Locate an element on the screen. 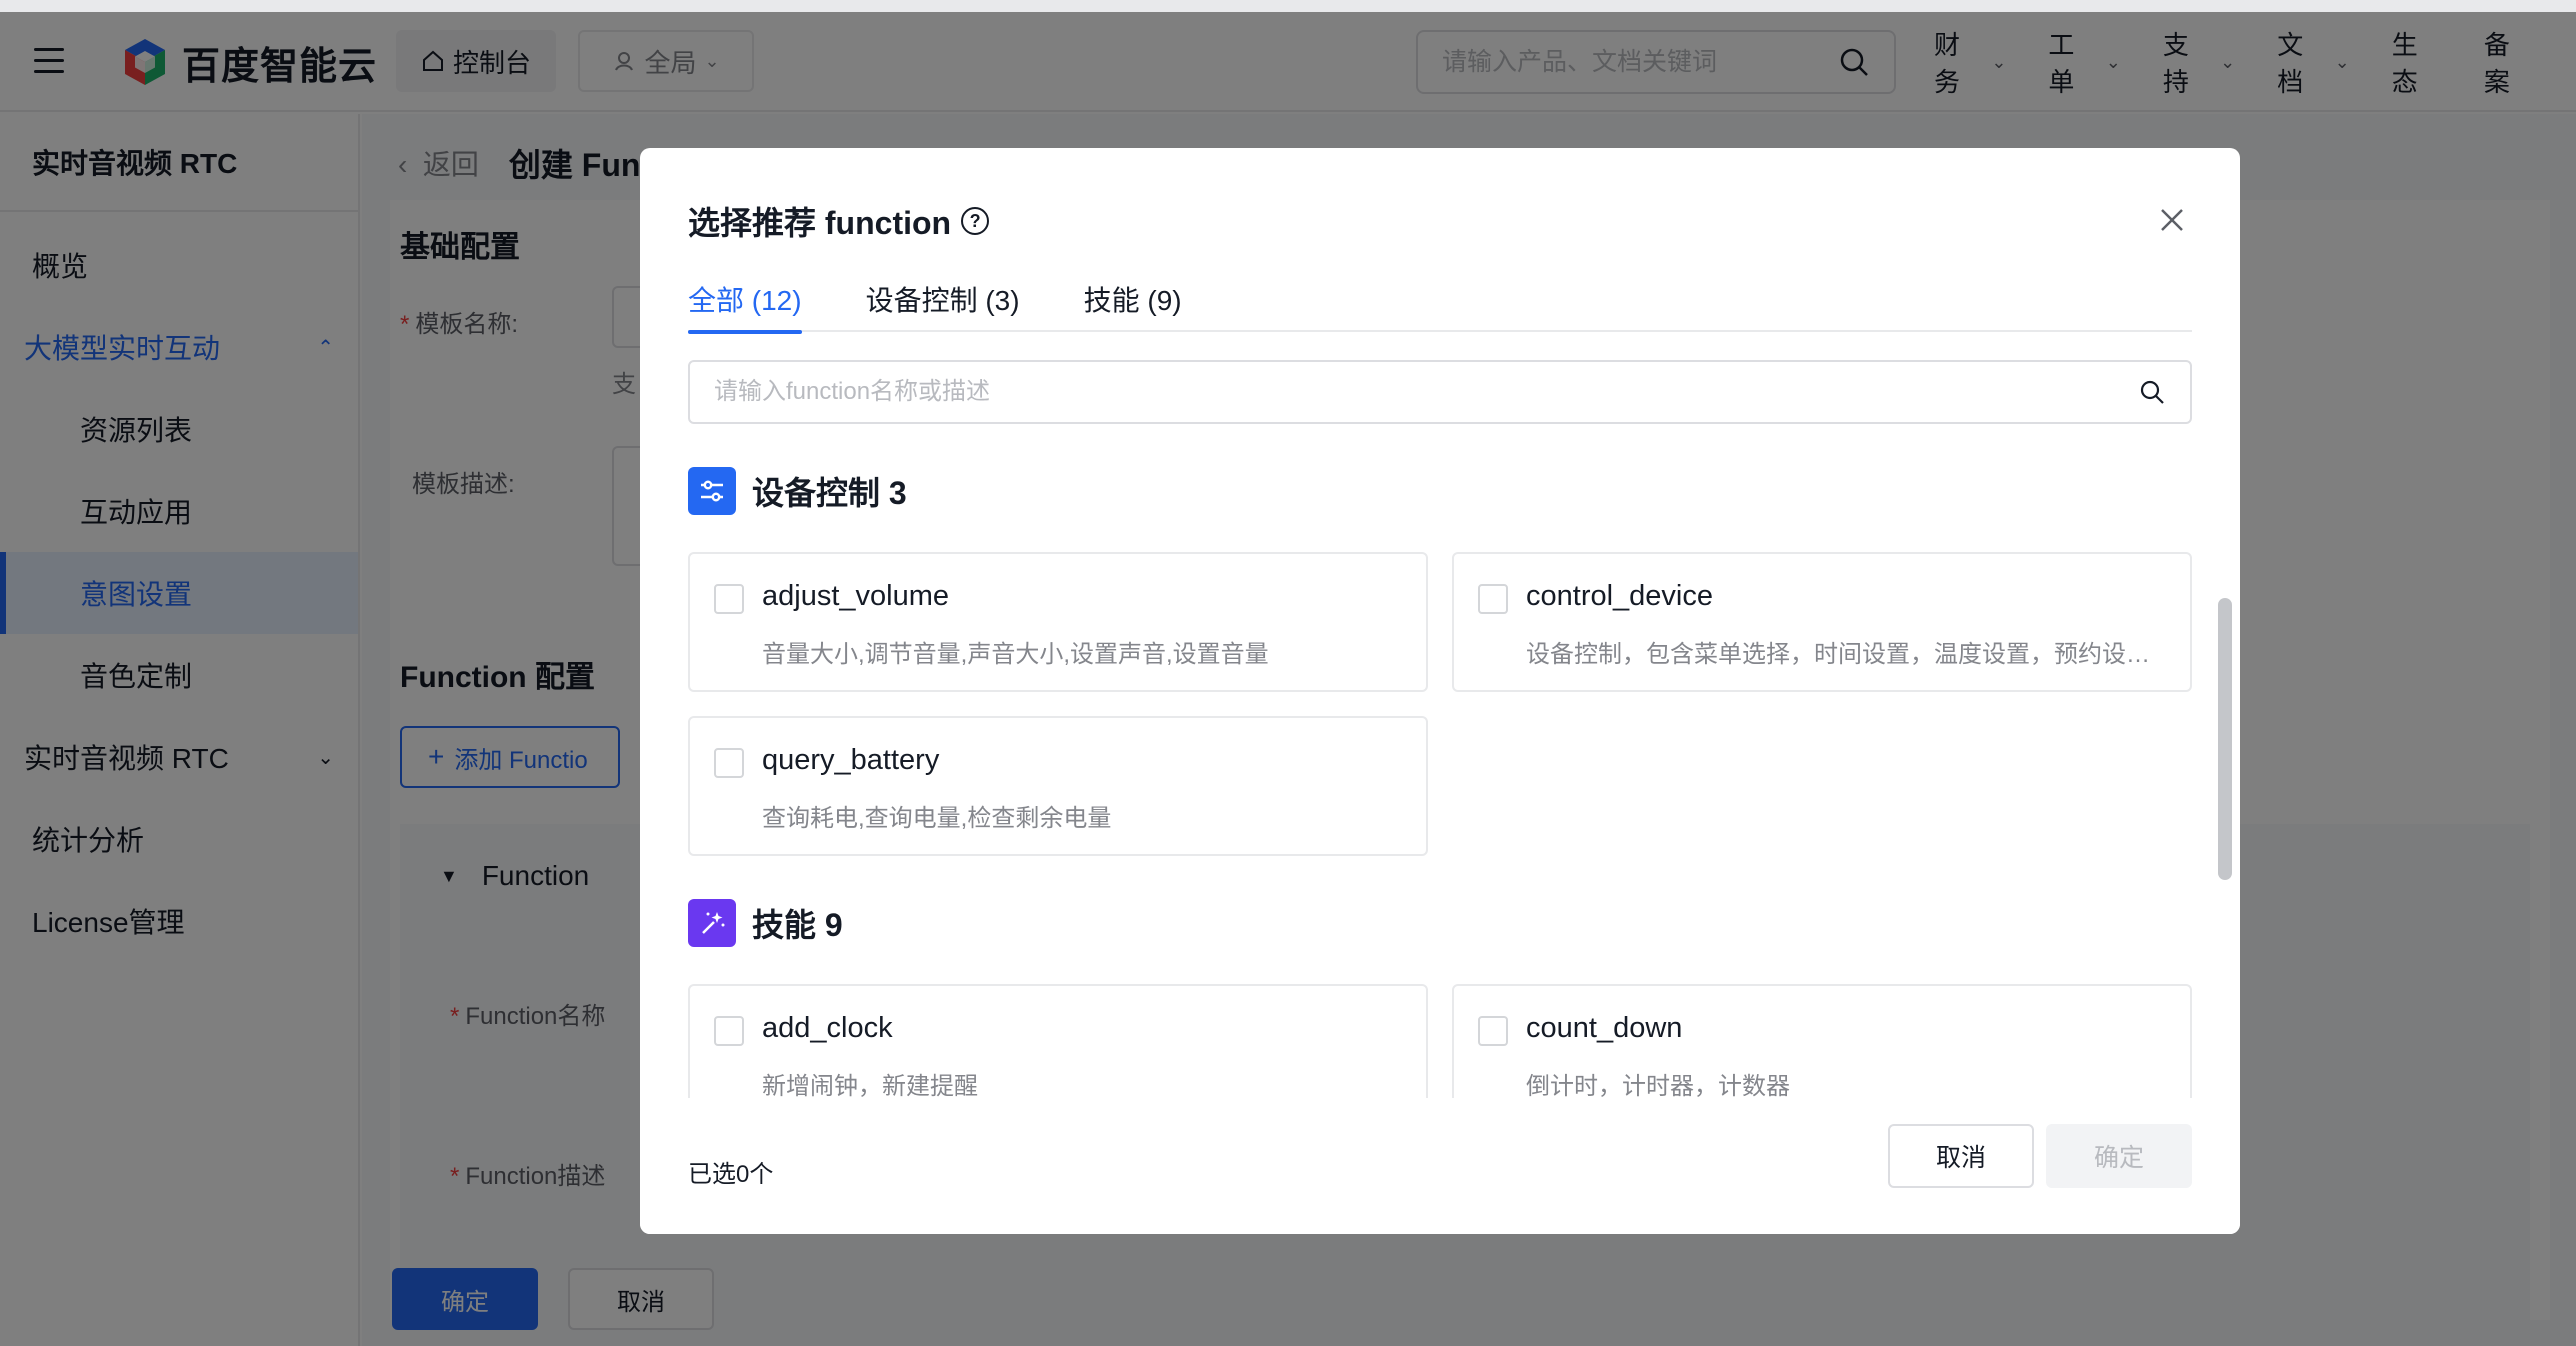  function-list-scrollbar is located at coordinates (2225, 771).